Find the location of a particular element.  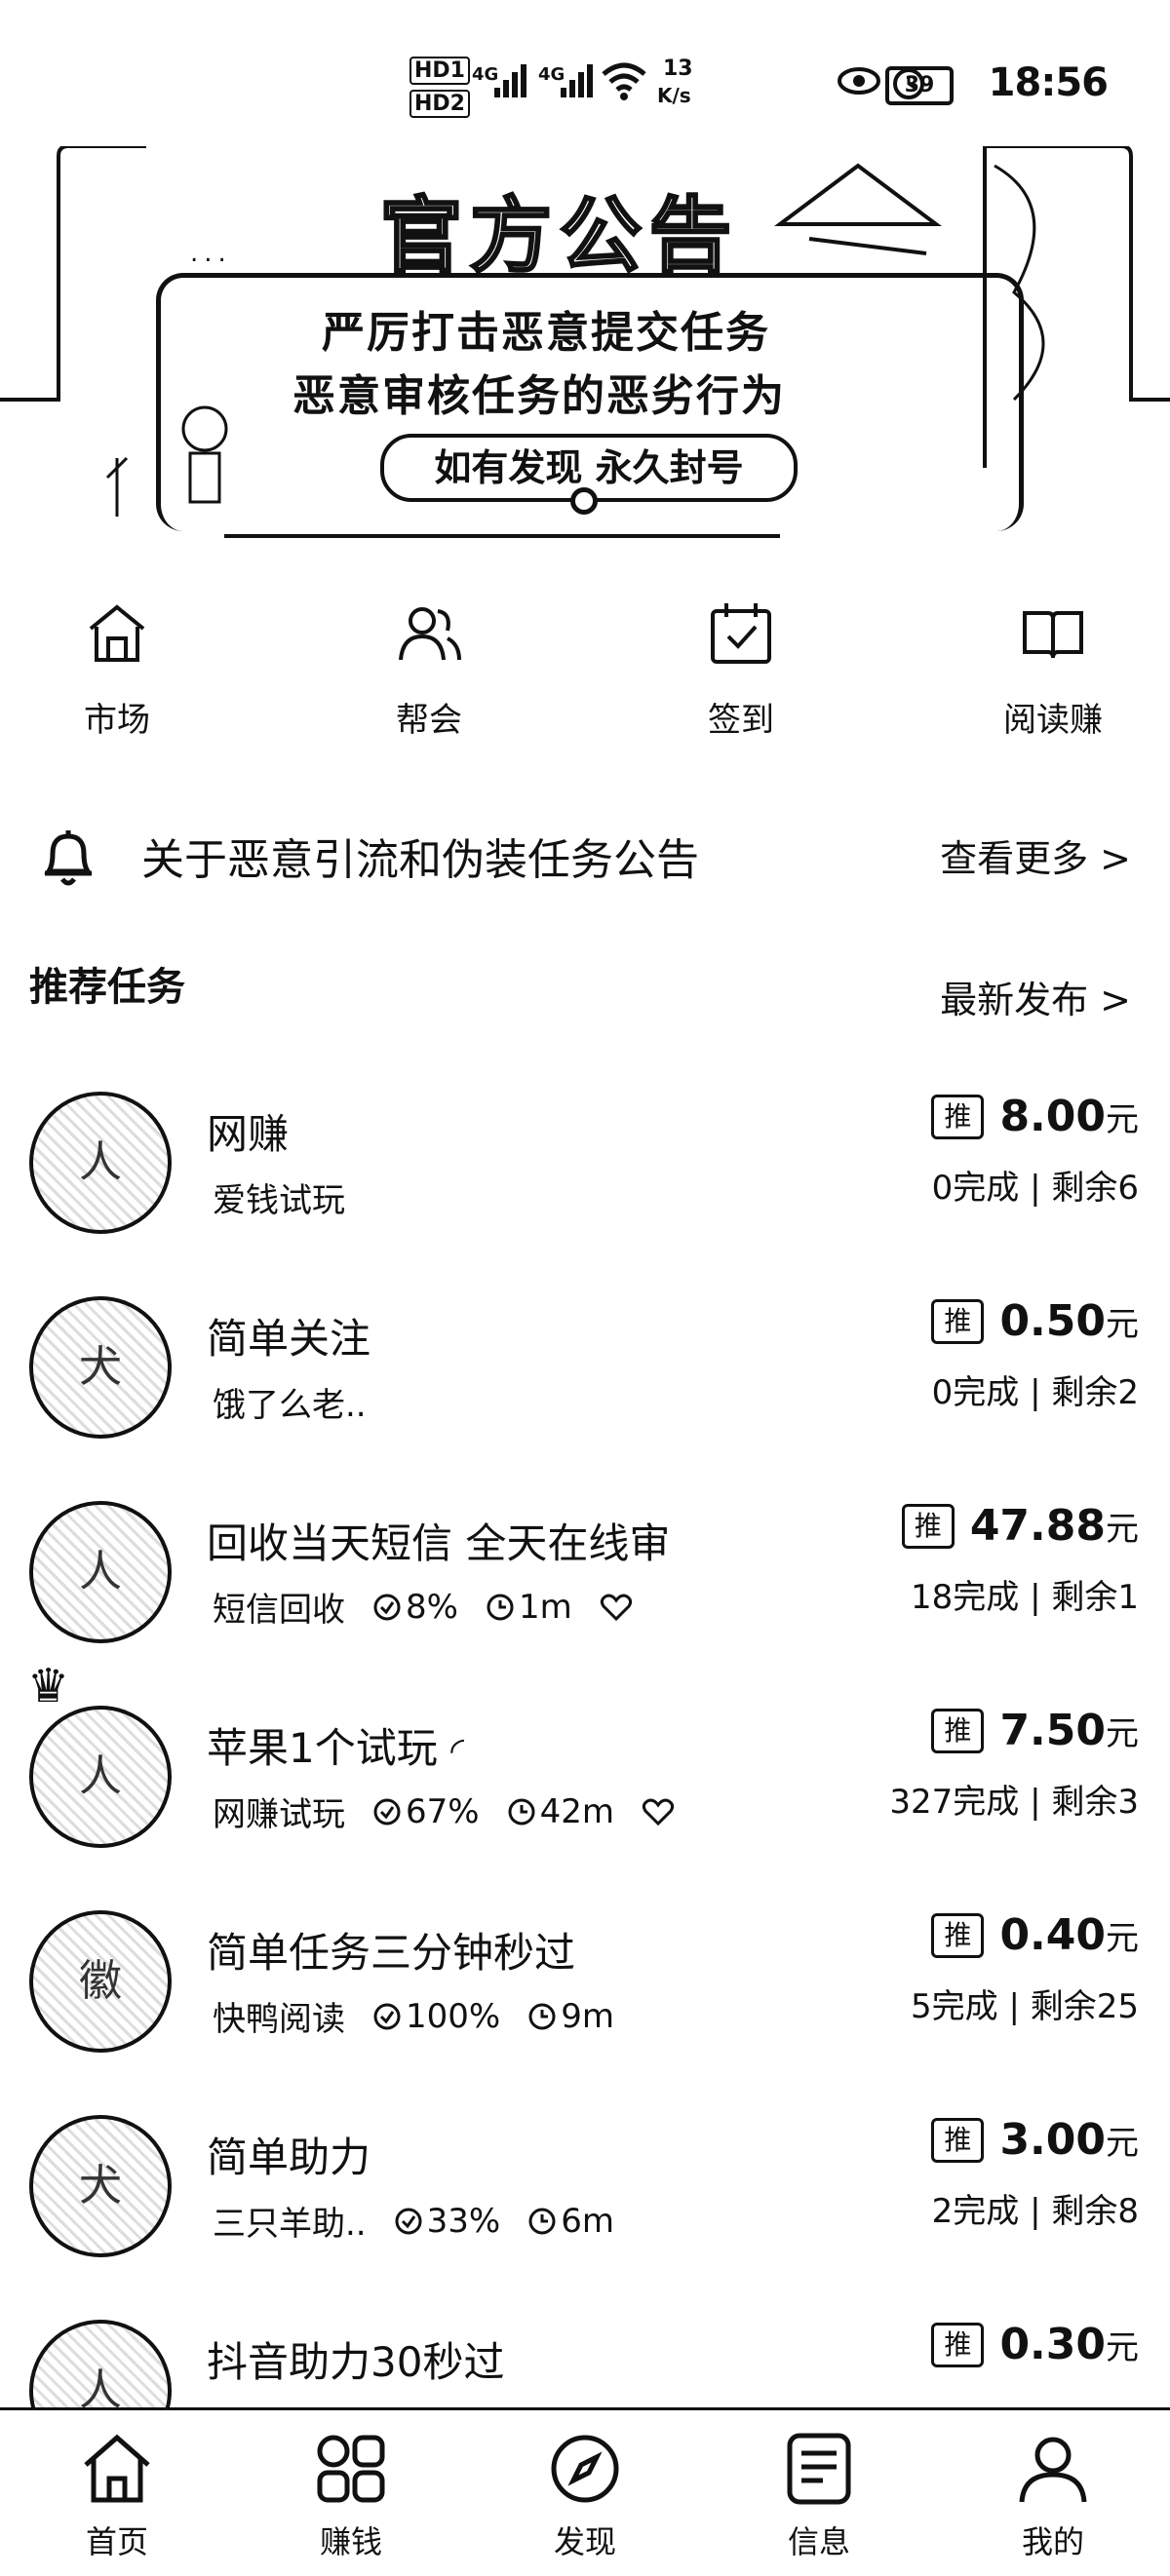

task-meta: 三只羊助.. 33% 6m is located at coordinates (413, 2221).